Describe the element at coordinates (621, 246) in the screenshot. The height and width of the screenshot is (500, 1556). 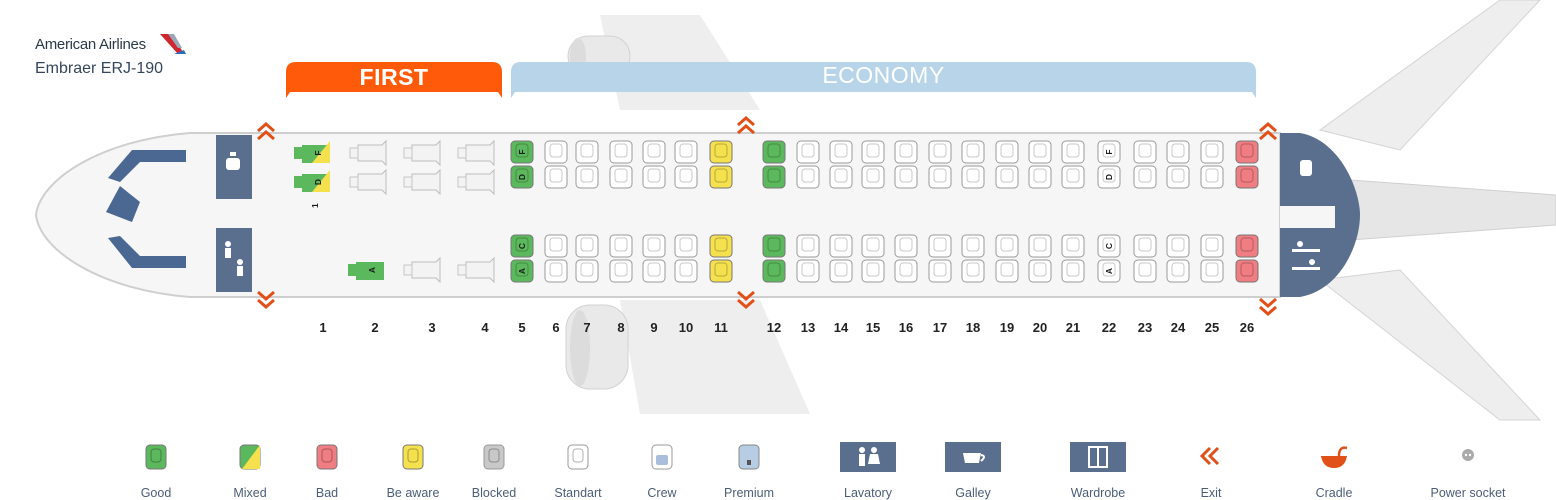
I see `seat-8-c` at that location.